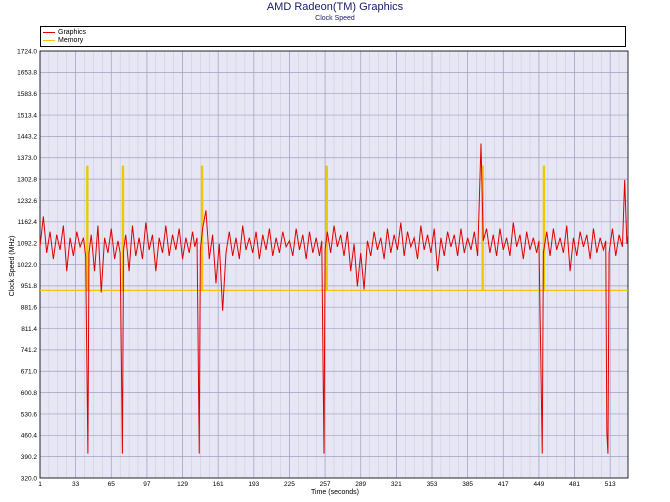  Describe the element at coordinates (29, 372) in the screenshot. I see `y-tick-label: 671.0` at that location.